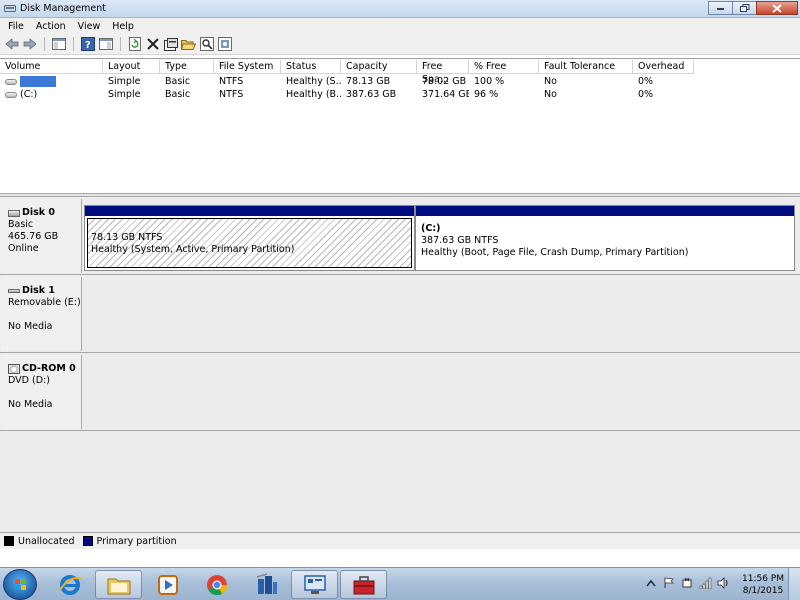 This screenshot has width=800, height=600. What do you see at coordinates (14, 369) in the screenshot?
I see `cd-rom-icon` at bounding box center [14, 369].